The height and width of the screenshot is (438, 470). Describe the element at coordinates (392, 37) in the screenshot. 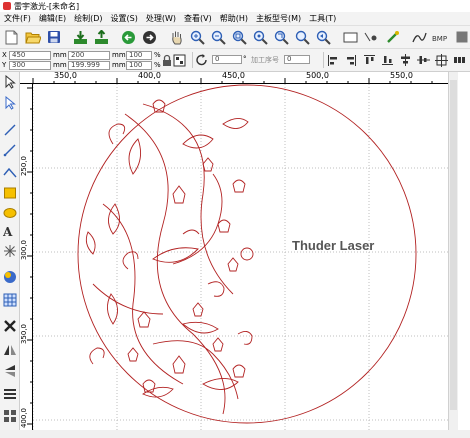

I see `color-pick-icon` at that location.